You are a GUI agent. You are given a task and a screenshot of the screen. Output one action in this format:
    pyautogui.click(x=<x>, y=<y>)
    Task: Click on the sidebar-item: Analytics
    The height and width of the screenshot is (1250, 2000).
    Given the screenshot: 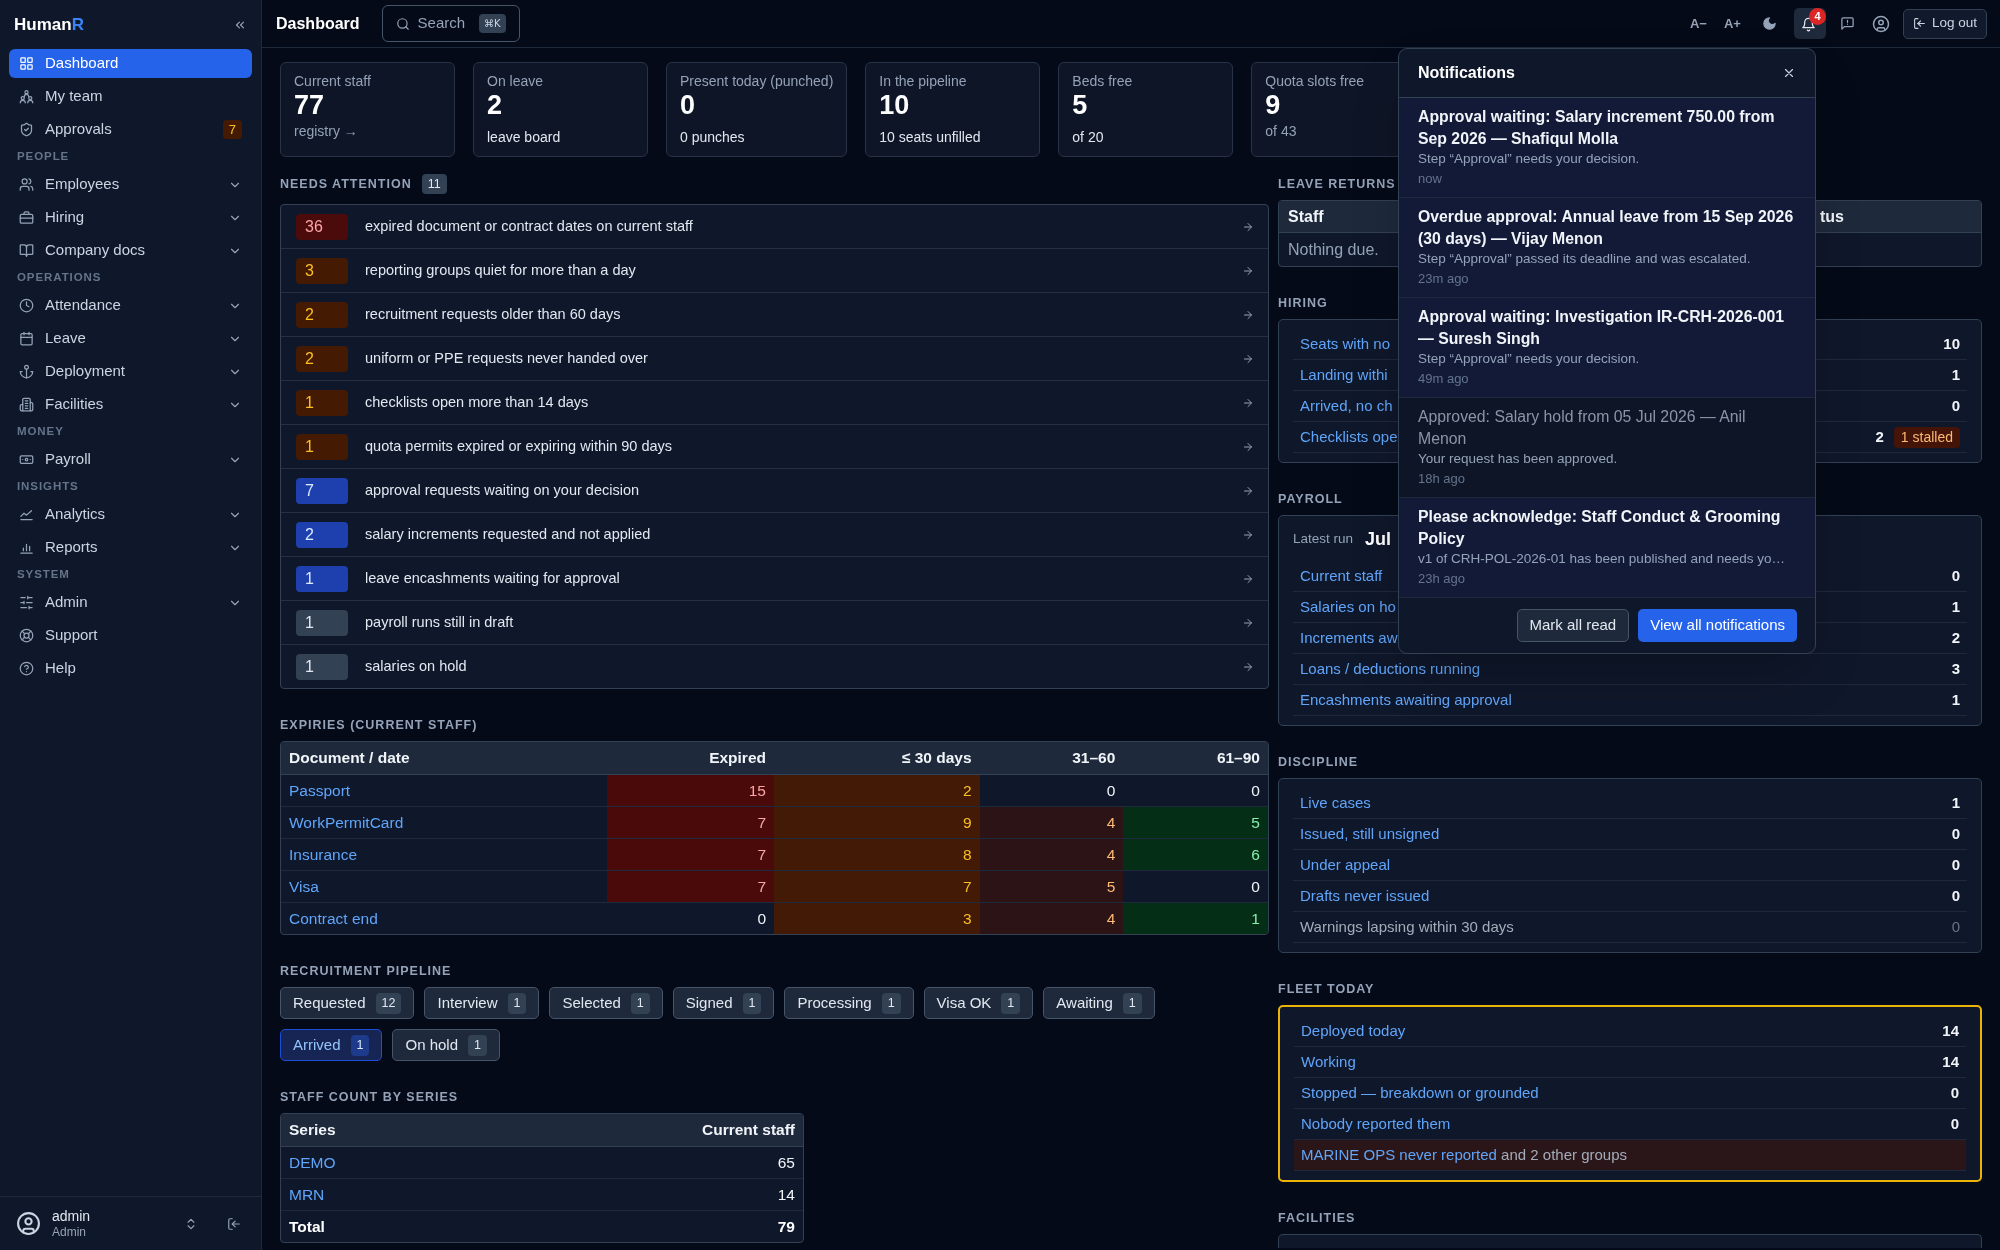 What is the action you would take?
    pyautogui.click(x=130, y=514)
    